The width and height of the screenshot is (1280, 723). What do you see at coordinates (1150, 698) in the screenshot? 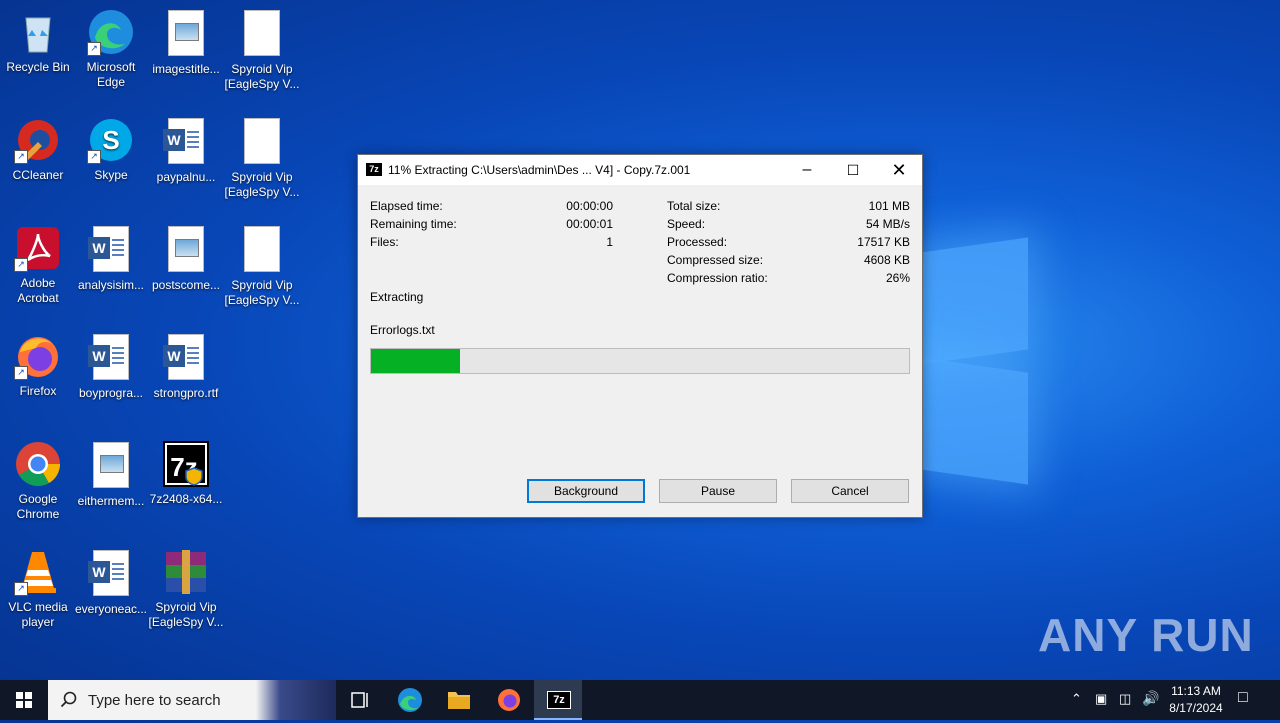
I see `volume-icon: 🔊` at bounding box center [1150, 698].